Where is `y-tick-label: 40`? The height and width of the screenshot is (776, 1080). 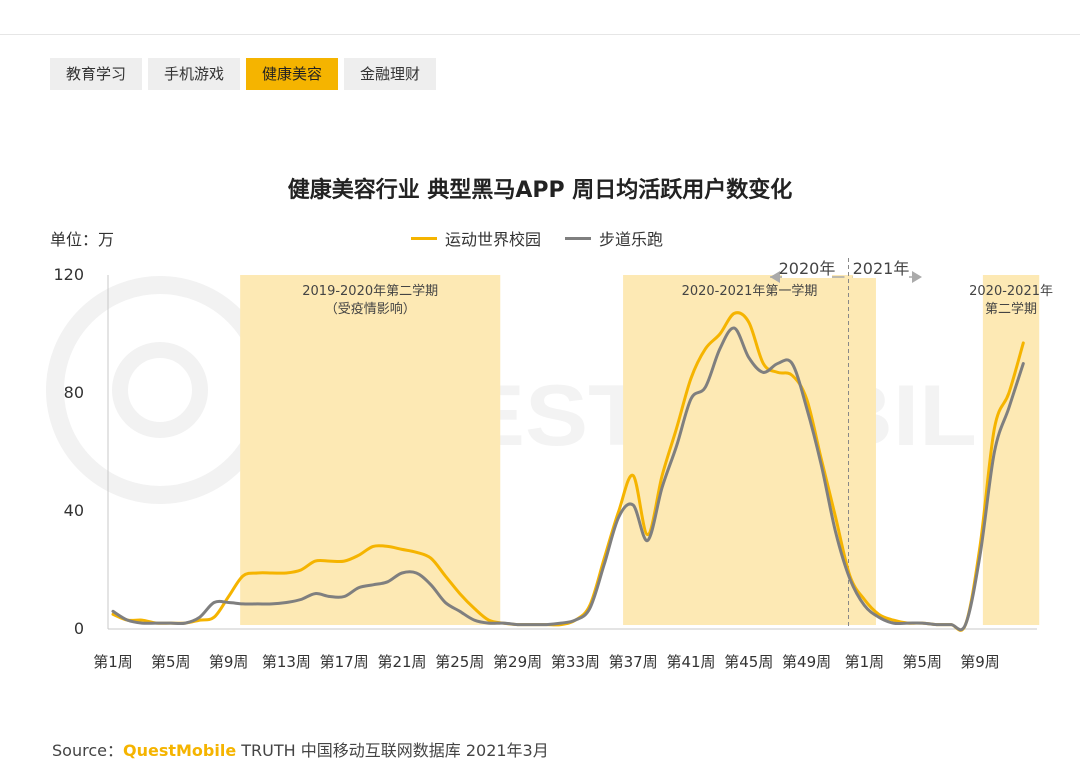
y-tick-label: 40 is located at coordinates (74, 510).